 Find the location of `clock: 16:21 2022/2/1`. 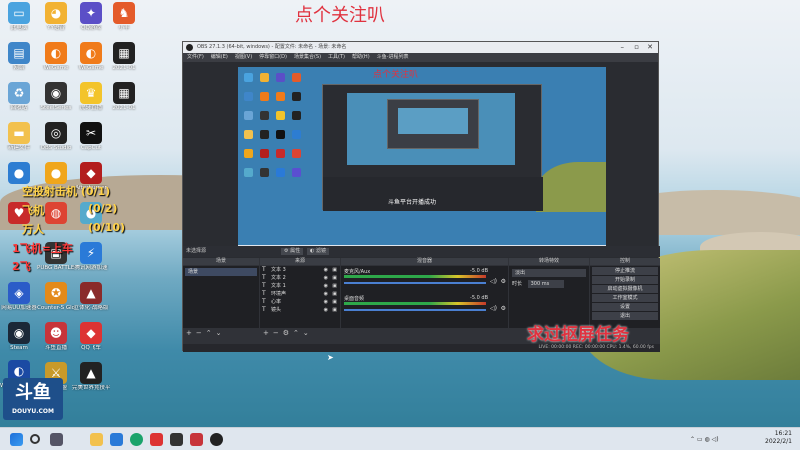

clock: 16:21 2022/2/1 is located at coordinates (778, 438).